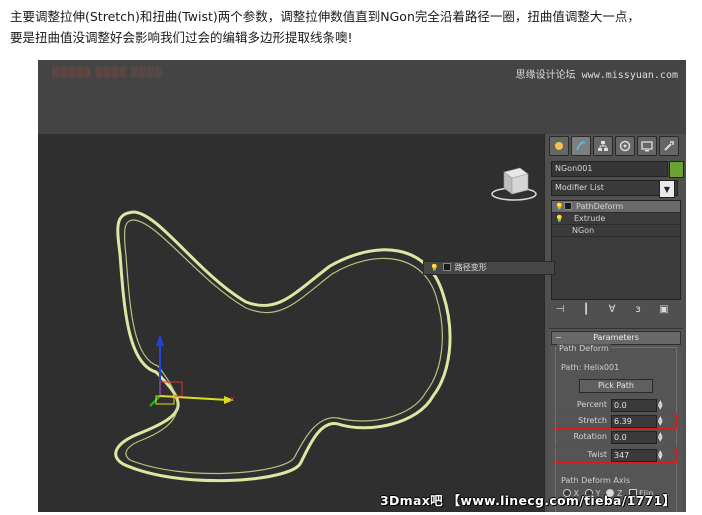 The width and height of the screenshot is (702, 515). Describe the element at coordinates (647, 146) in the screenshot. I see `display-tab-icon` at that location.